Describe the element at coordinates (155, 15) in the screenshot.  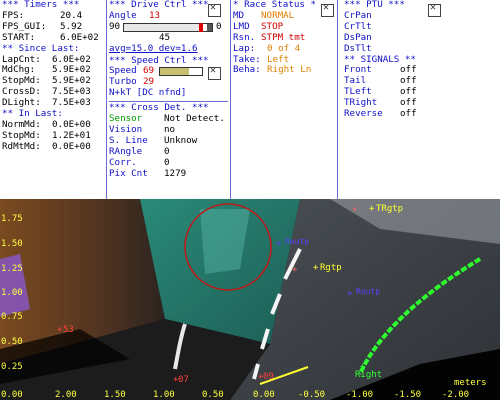
I see `angle-value: 13` at that location.